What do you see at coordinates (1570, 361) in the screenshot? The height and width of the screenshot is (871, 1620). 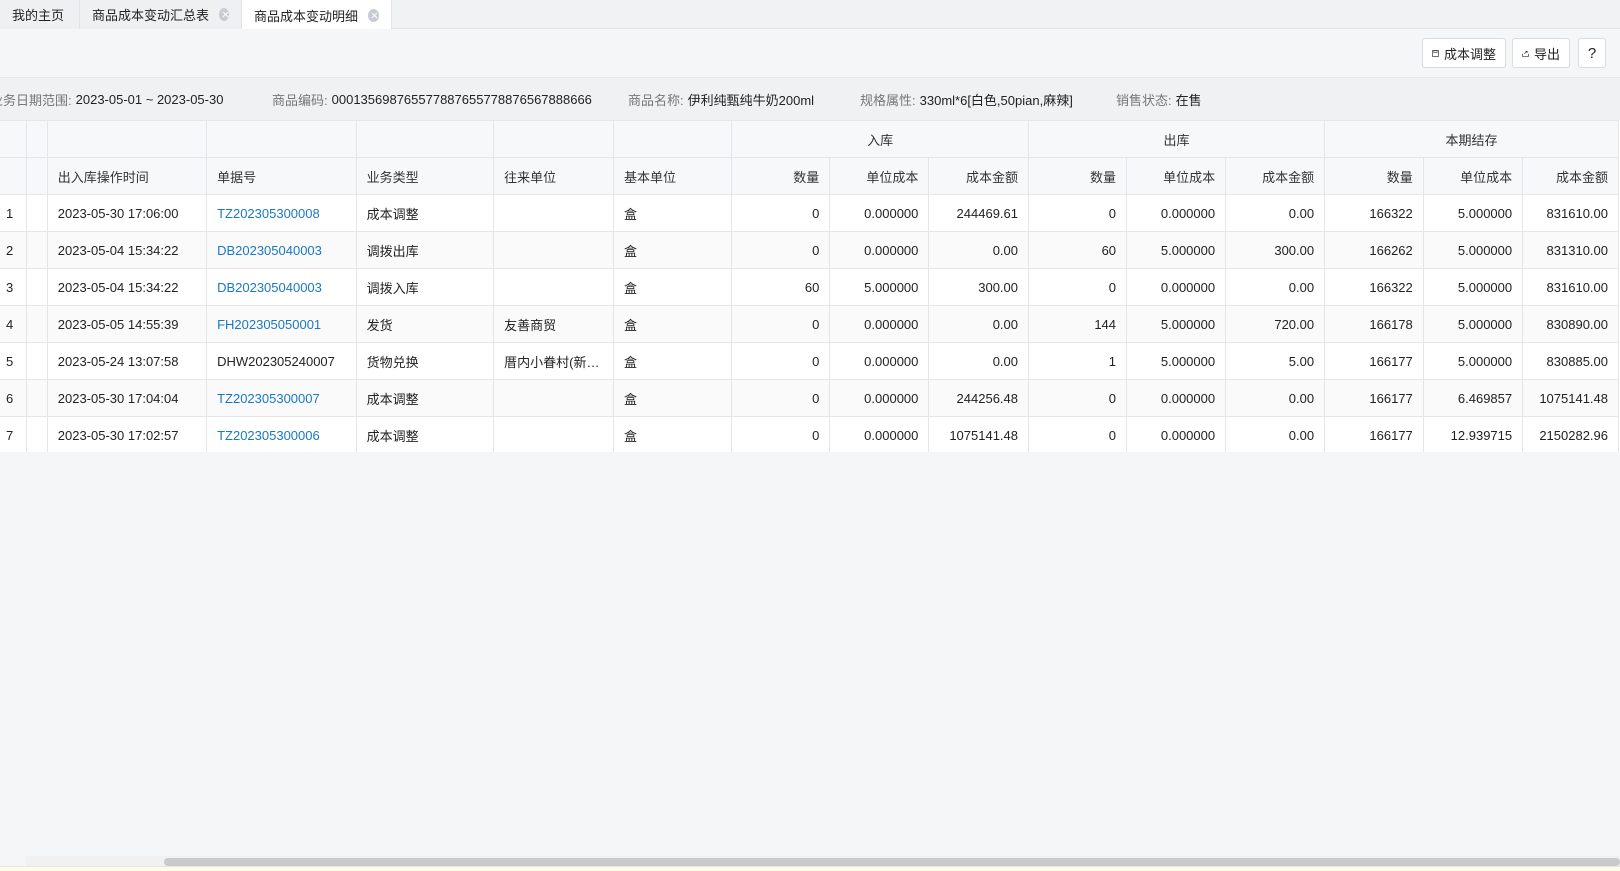 I see `cell-bal-amt: 830885.00` at bounding box center [1570, 361].